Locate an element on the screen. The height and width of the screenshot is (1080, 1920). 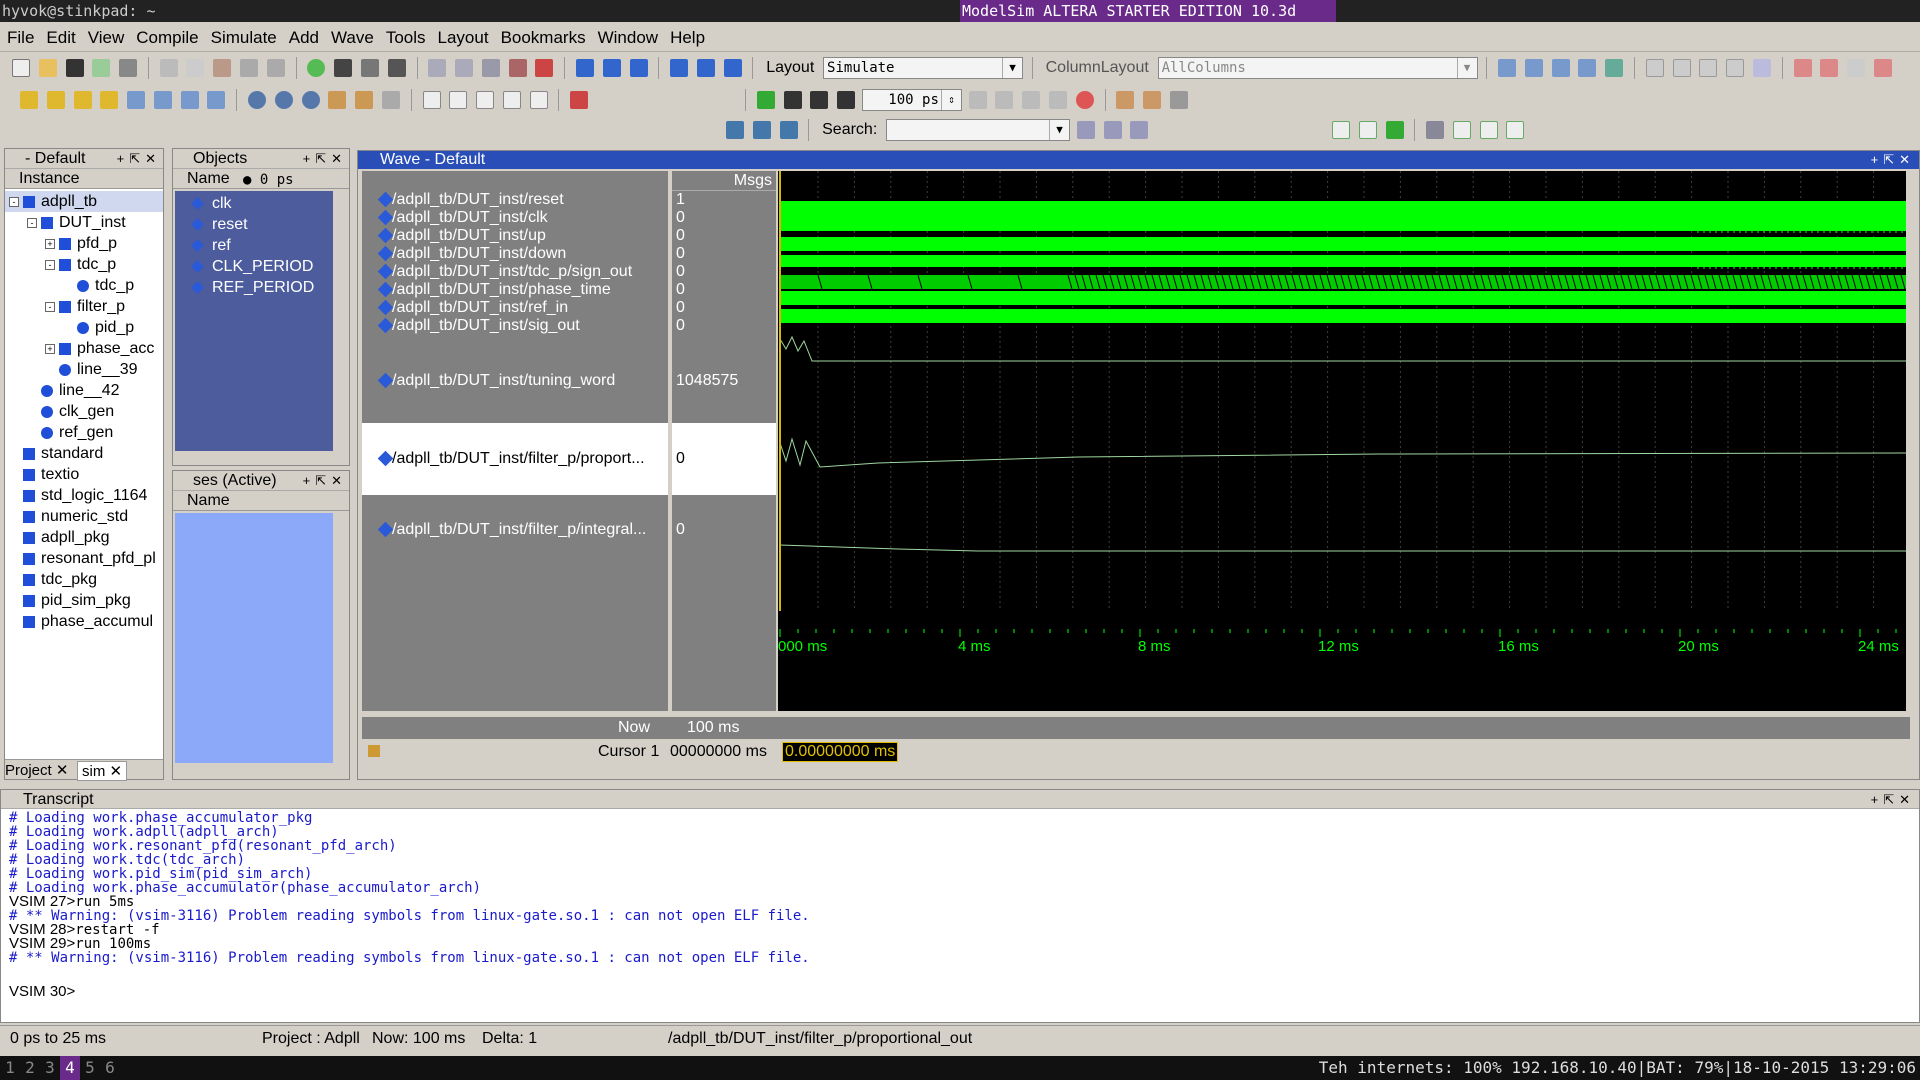
save-icon is located at coordinates (74, 68).